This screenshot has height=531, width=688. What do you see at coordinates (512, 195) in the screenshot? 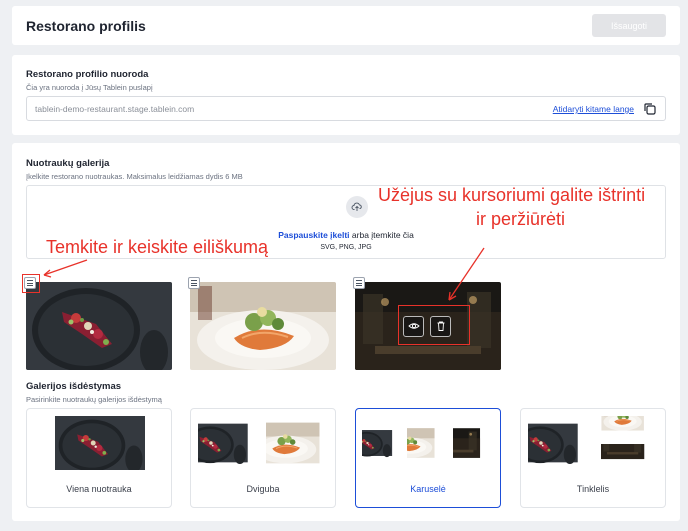
I see `annotation-hover-line1: Užėjus su kursoriumi galite ištrinti` at bounding box center [512, 195].